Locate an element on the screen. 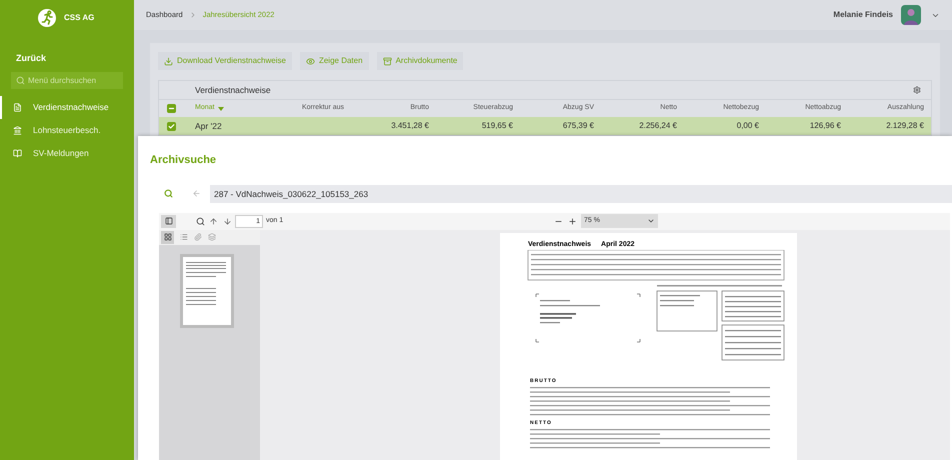 The image size is (952, 460). document-search-field: 287 - VdNachweis_030622_105153_263 is located at coordinates (581, 193).